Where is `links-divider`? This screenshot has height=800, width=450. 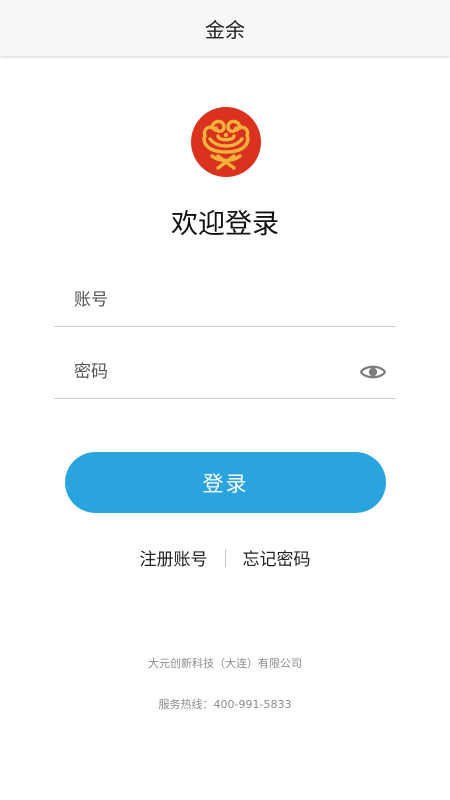
links-divider is located at coordinates (225, 557).